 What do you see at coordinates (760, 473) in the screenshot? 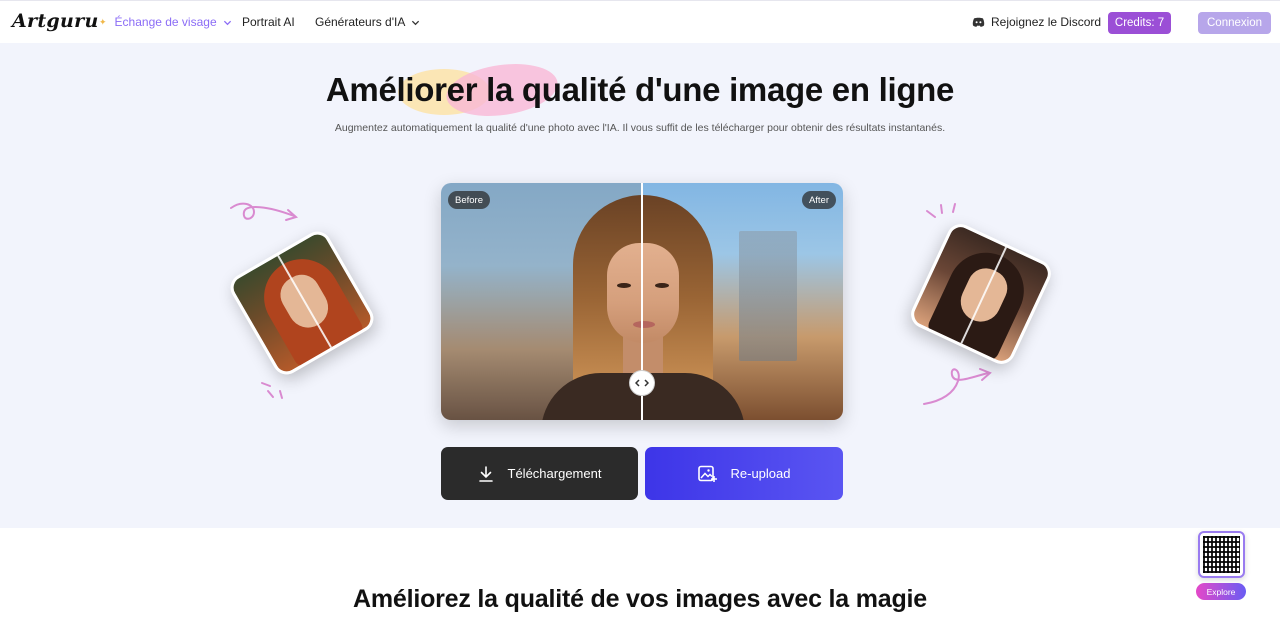
I see `reupload-button-label: Re-upload` at bounding box center [760, 473].